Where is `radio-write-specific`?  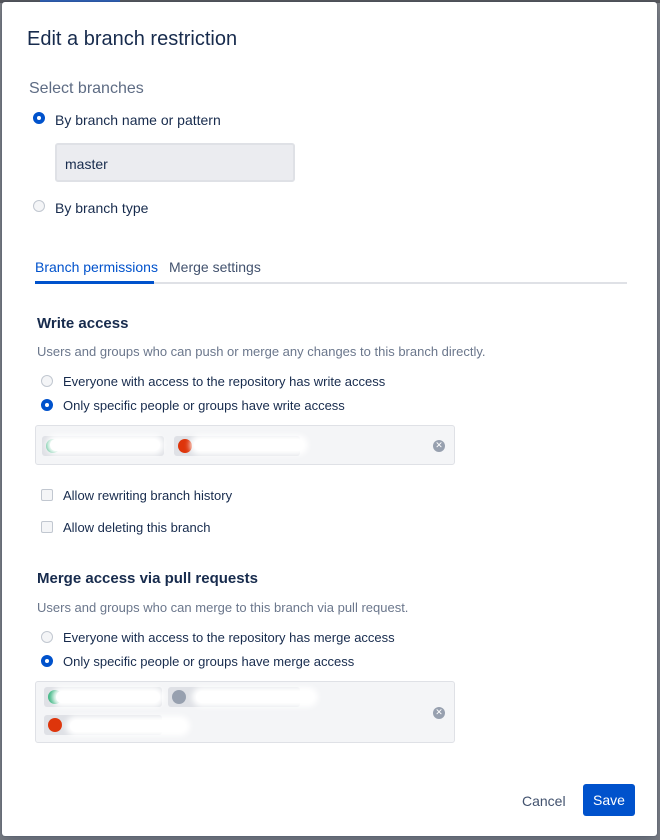 radio-write-specific is located at coordinates (47, 405).